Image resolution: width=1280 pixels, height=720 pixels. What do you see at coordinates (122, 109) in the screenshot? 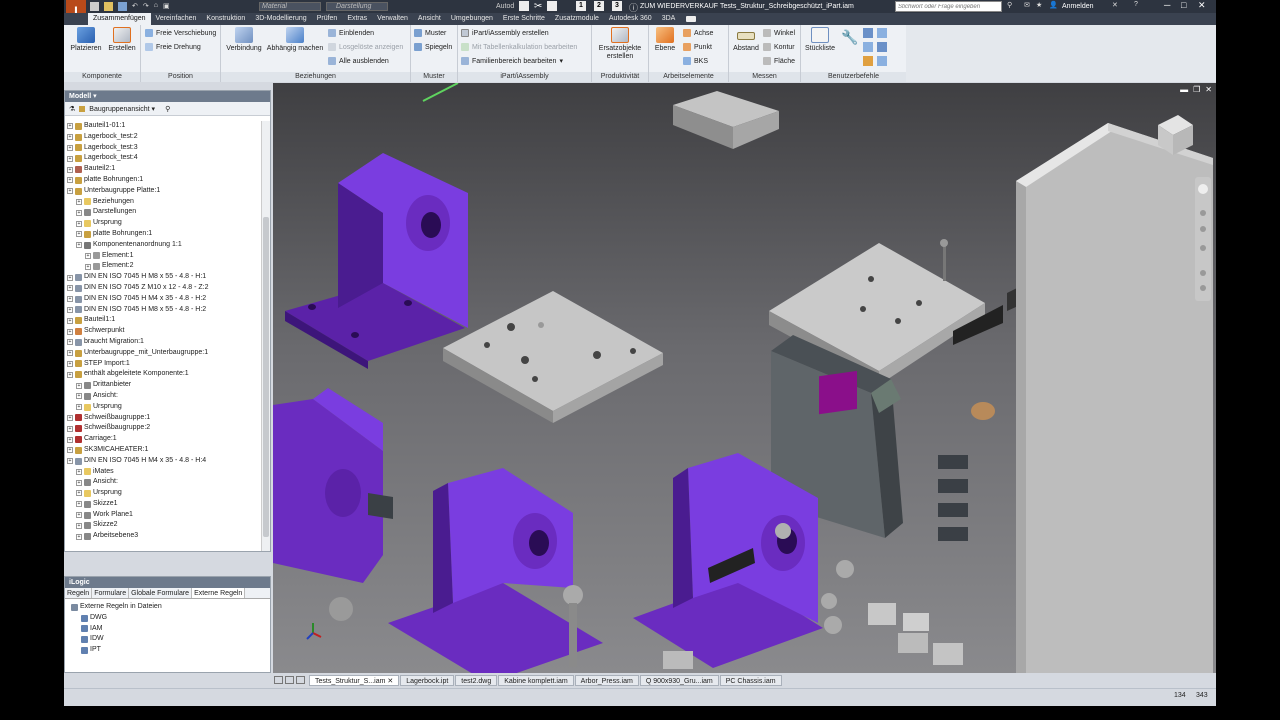
I see `view-dropdown: Baugruppenansicht ▾` at bounding box center [122, 109].